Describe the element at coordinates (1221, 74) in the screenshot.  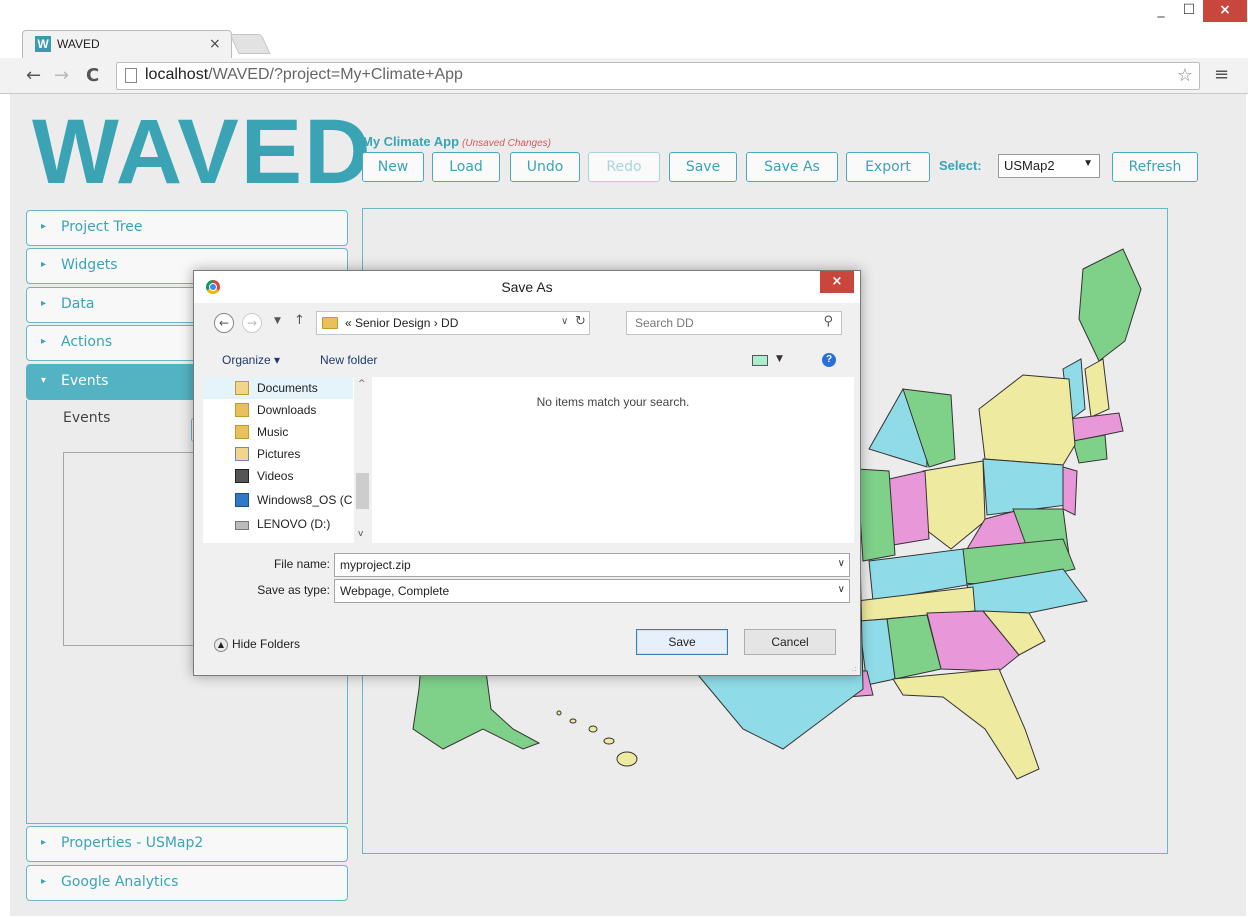
I see `chrome-menu-icon: ≡` at that location.